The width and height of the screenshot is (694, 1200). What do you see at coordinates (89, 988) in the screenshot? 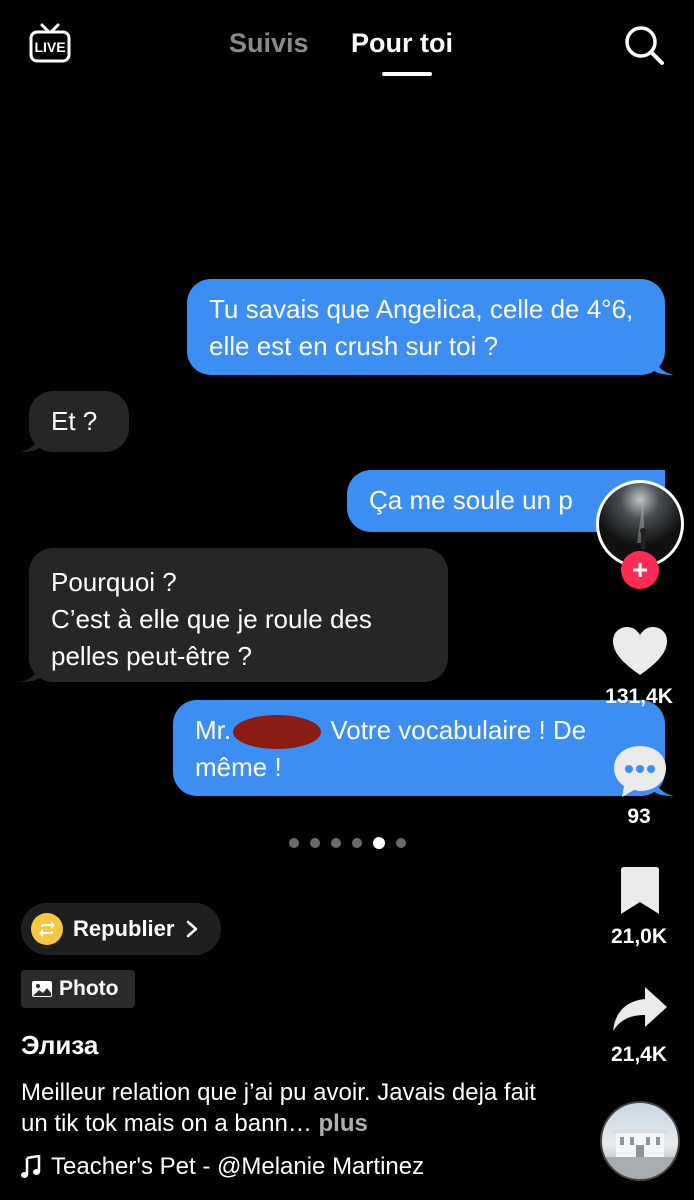
I see `photo-label: Photo` at bounding box center [89, 988].